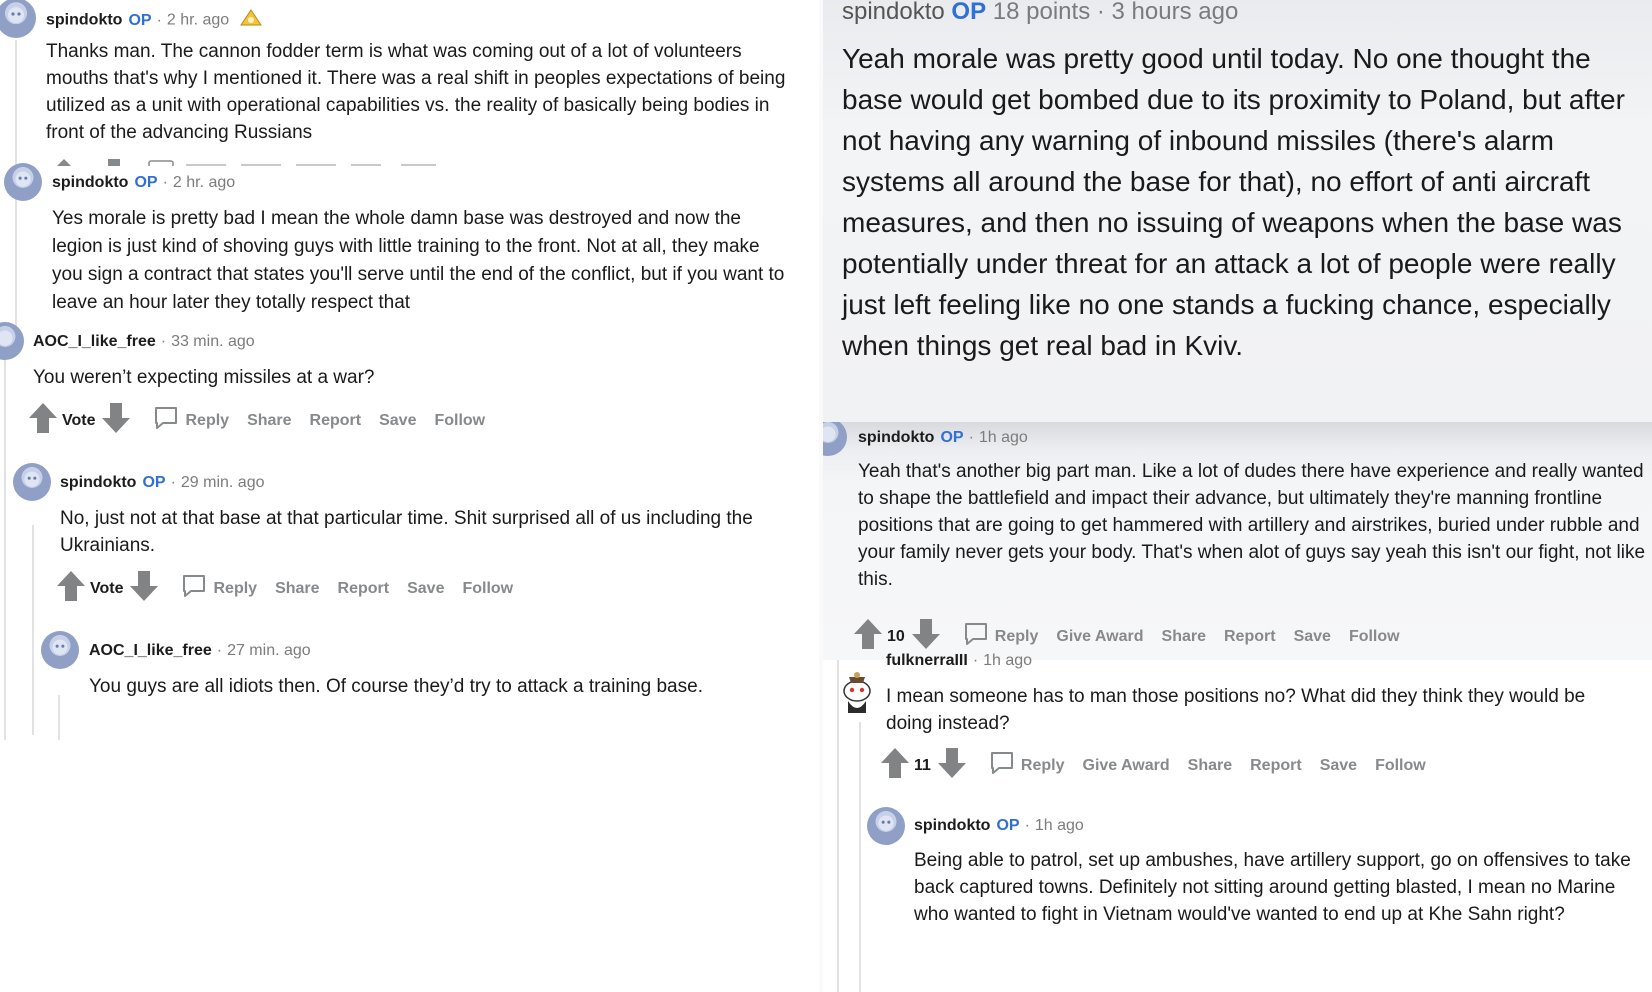 The width and height of the screenshot is (1652, 992). I want to click on award-icon, so click(250, 20).